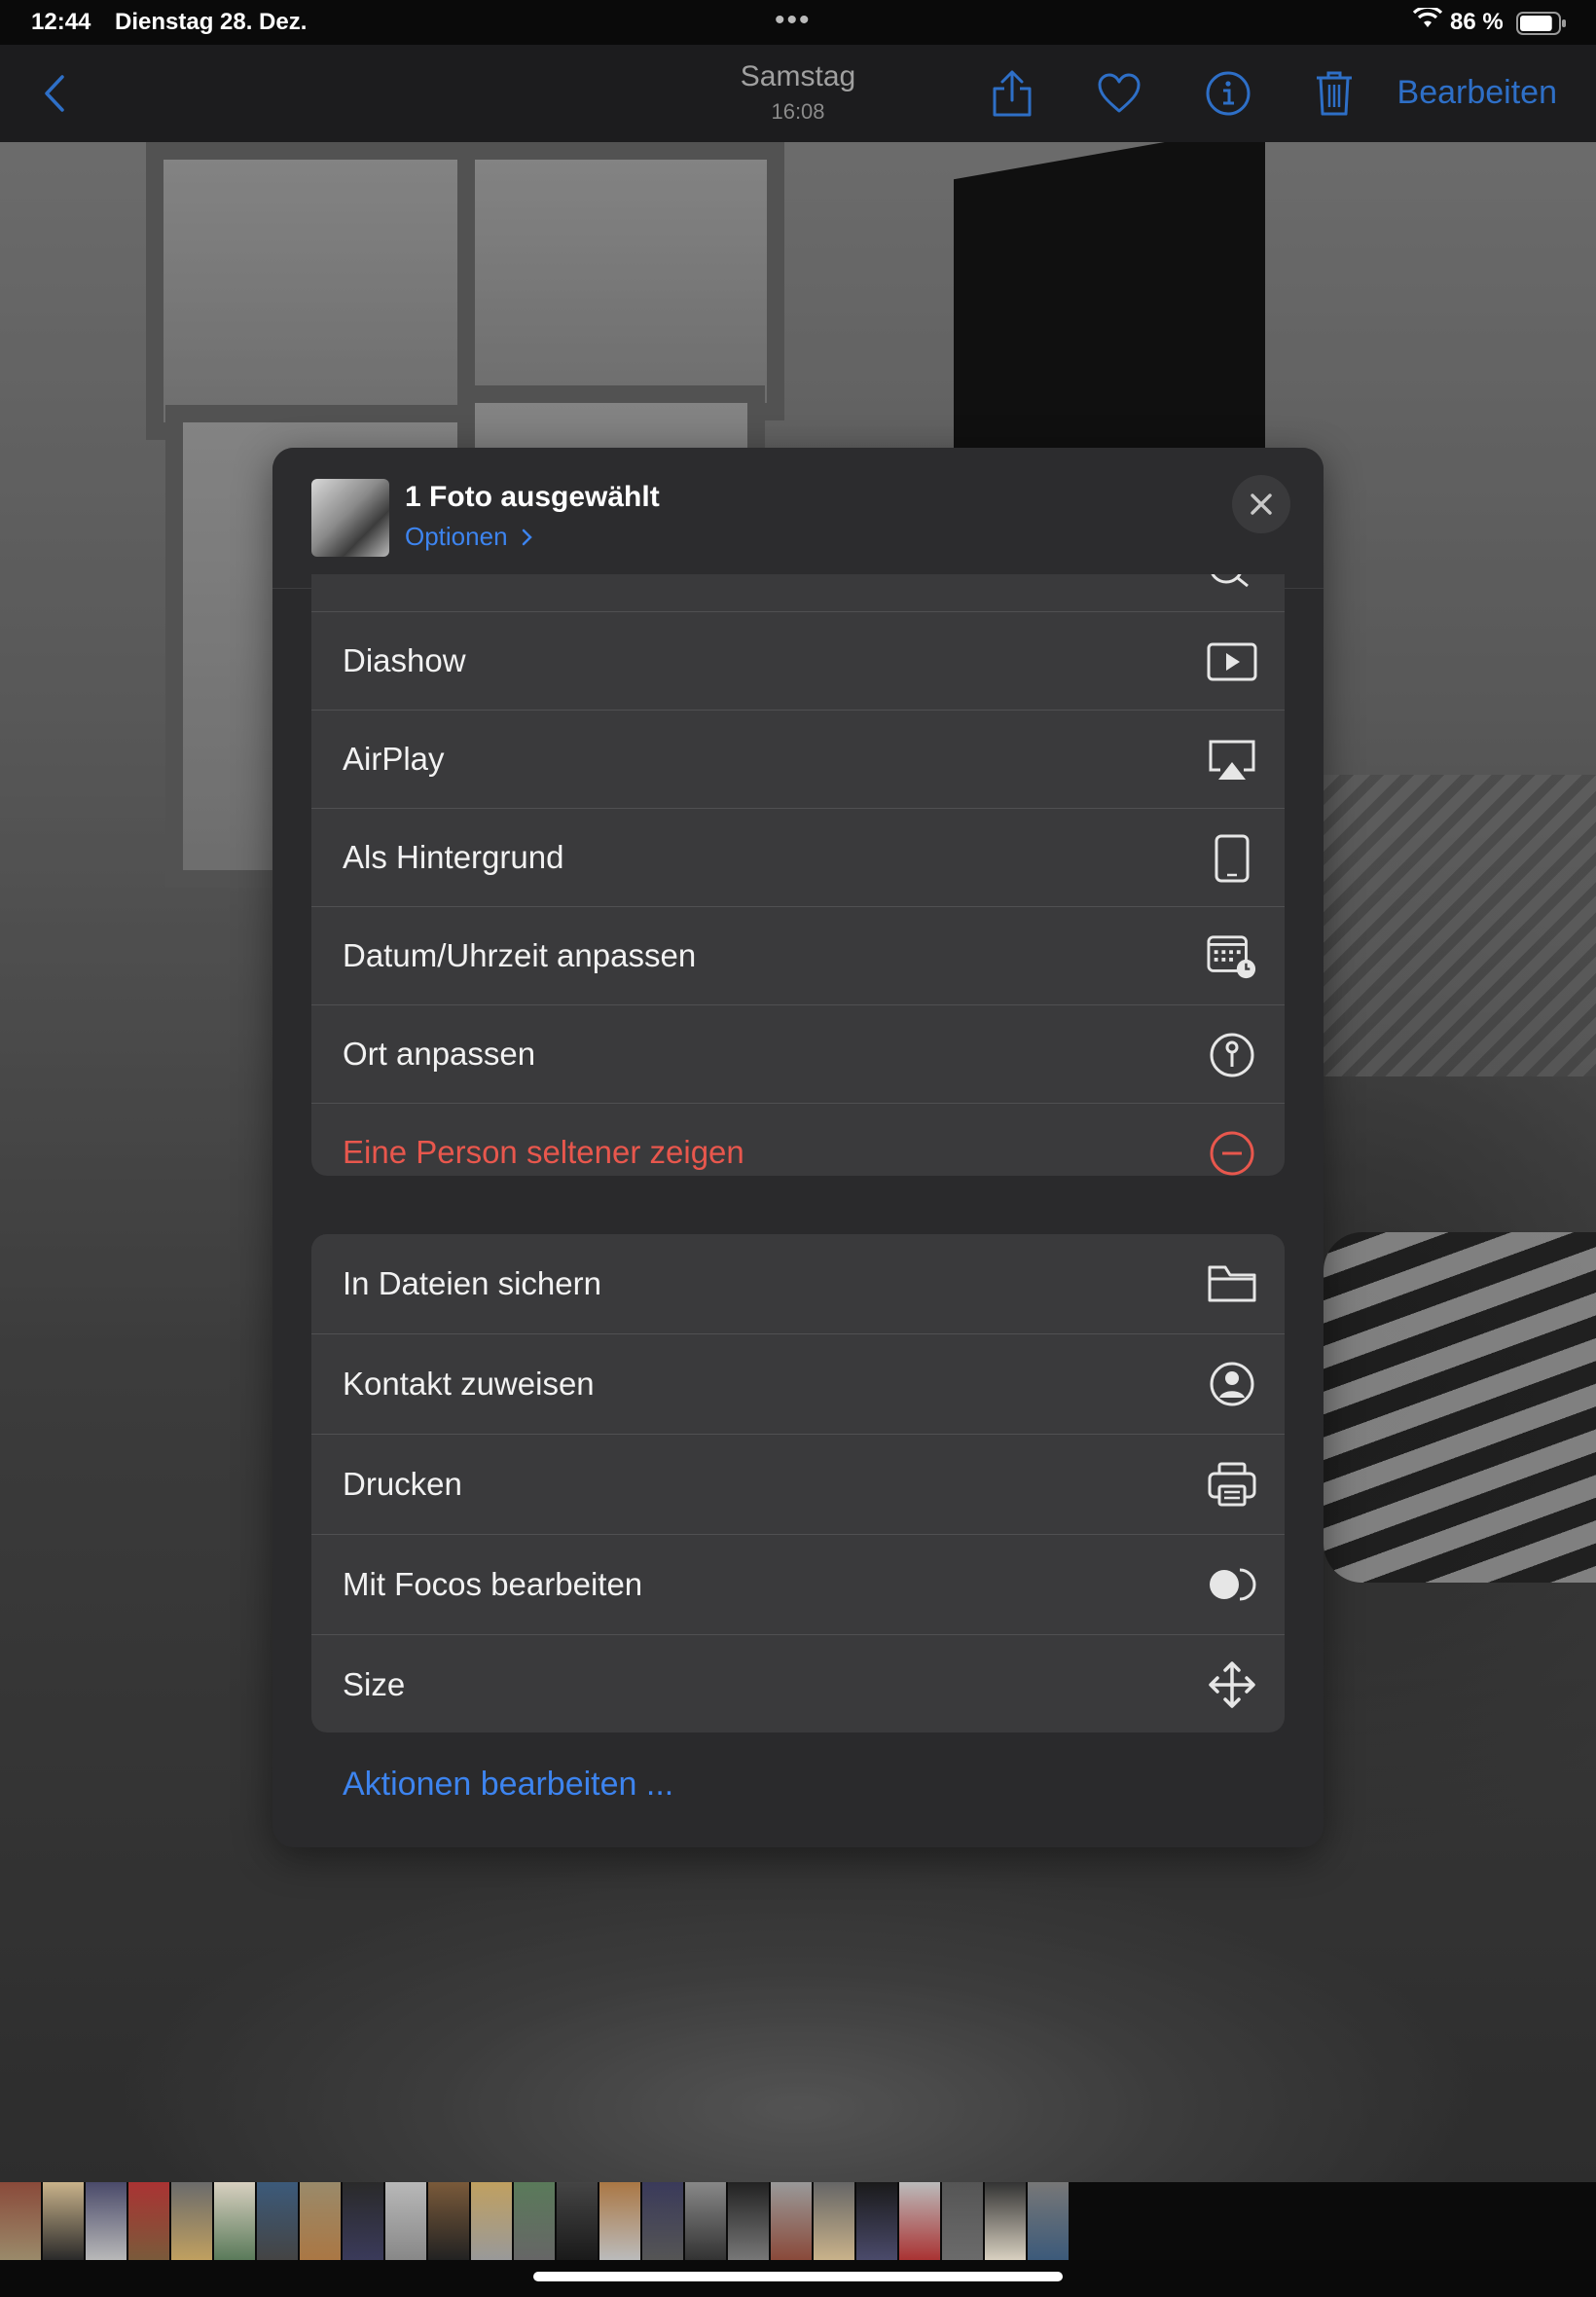 This screenshot has height=2297, width=1596. Describe the element at coordinates (453, 857) in the screenshot. I see `action-label: Als Hintergrund` at that location.